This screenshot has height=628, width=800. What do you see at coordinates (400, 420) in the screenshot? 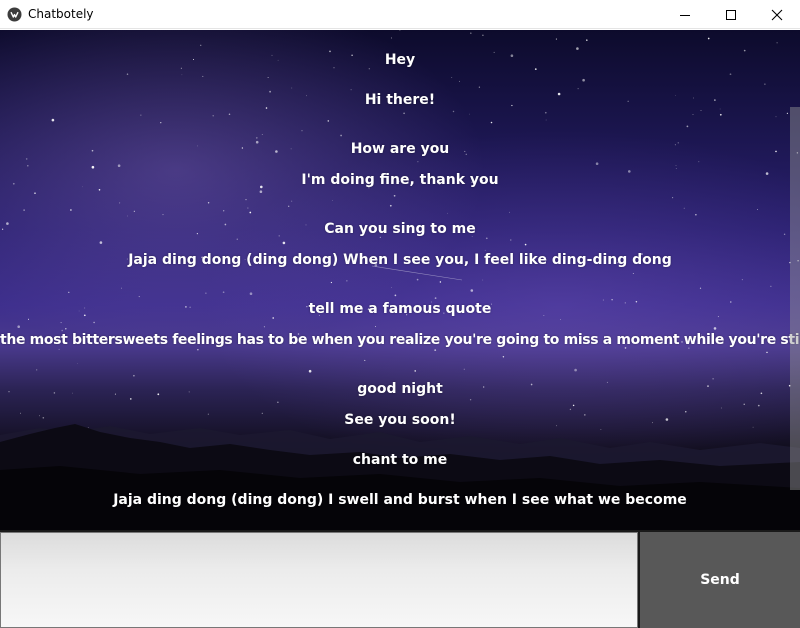
I see `chat-message: See you soon!` at bounding box center [400, 420].